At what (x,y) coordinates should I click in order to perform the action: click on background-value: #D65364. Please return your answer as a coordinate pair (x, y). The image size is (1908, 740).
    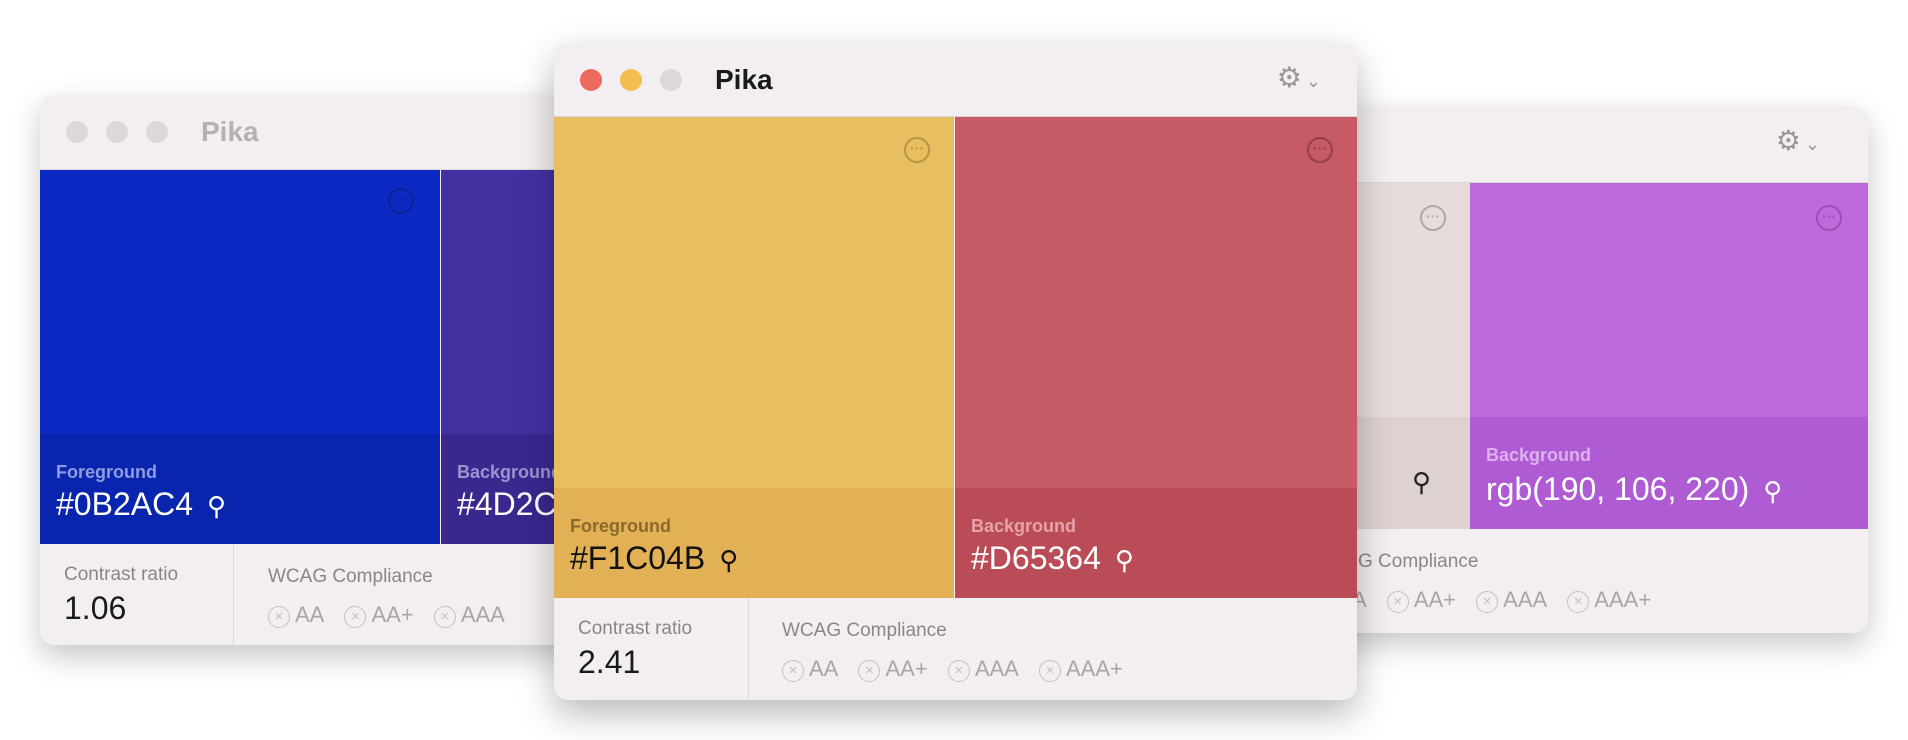
    Looking at the image, I should click on (1036, 558).